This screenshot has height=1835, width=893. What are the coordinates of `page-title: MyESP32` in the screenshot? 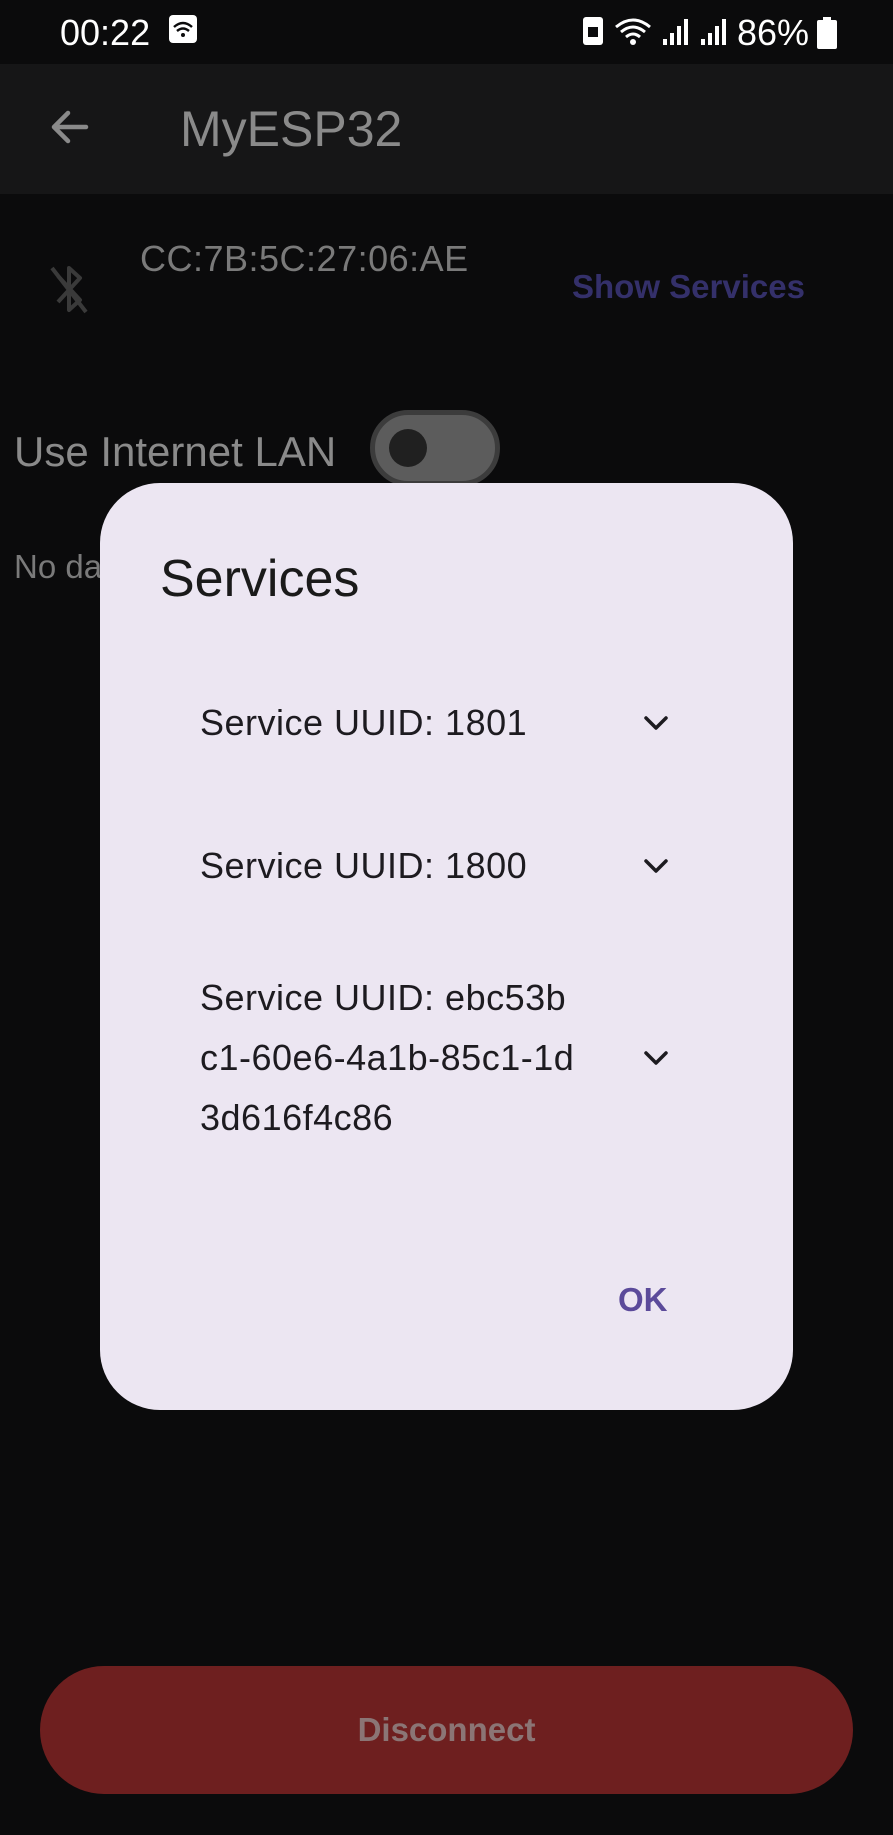 It's located at (291, 129).